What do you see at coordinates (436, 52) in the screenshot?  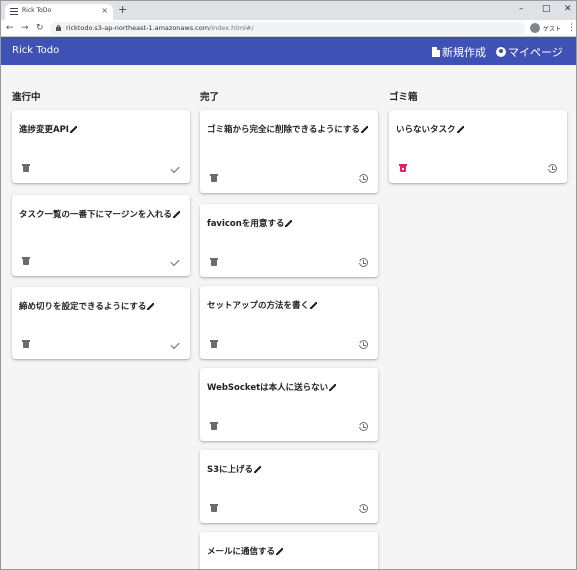 I see `document-icon` at bounding box center [436, 52].